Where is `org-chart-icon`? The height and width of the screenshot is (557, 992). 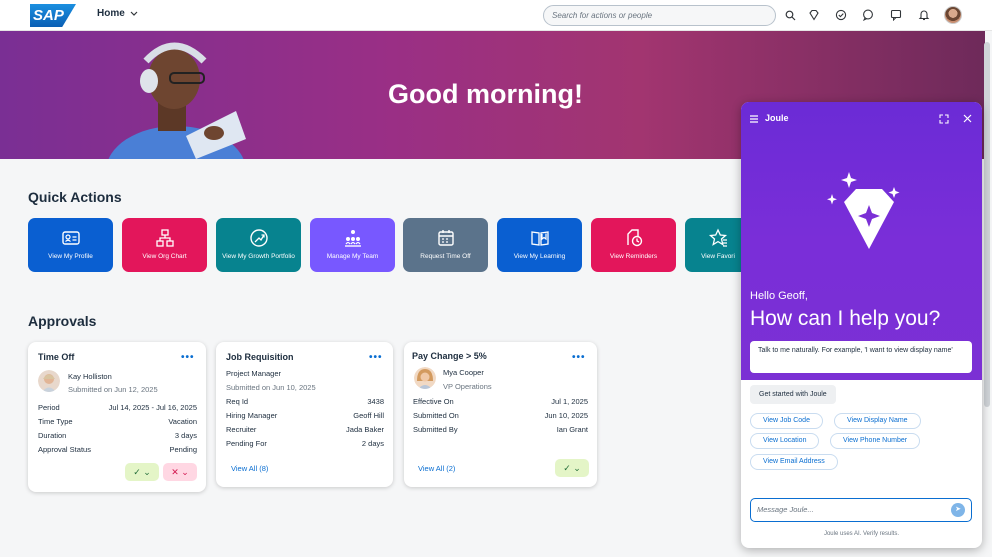
org-chart-icon is located at coordinates (164, 238).